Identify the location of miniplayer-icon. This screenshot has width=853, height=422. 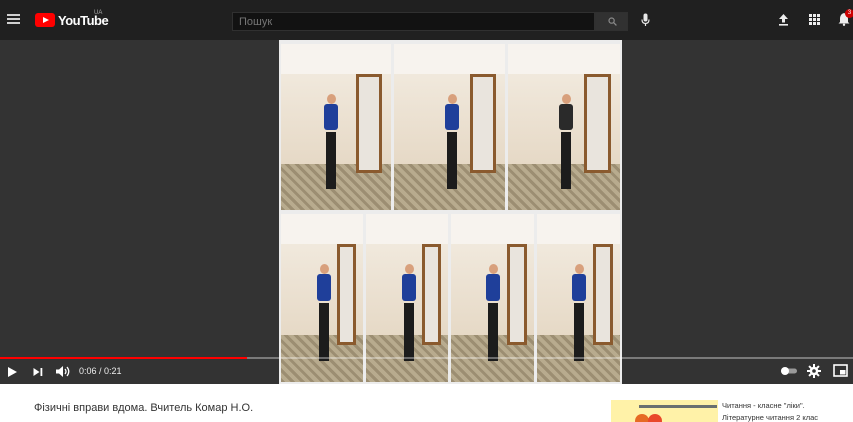
(840, 370).